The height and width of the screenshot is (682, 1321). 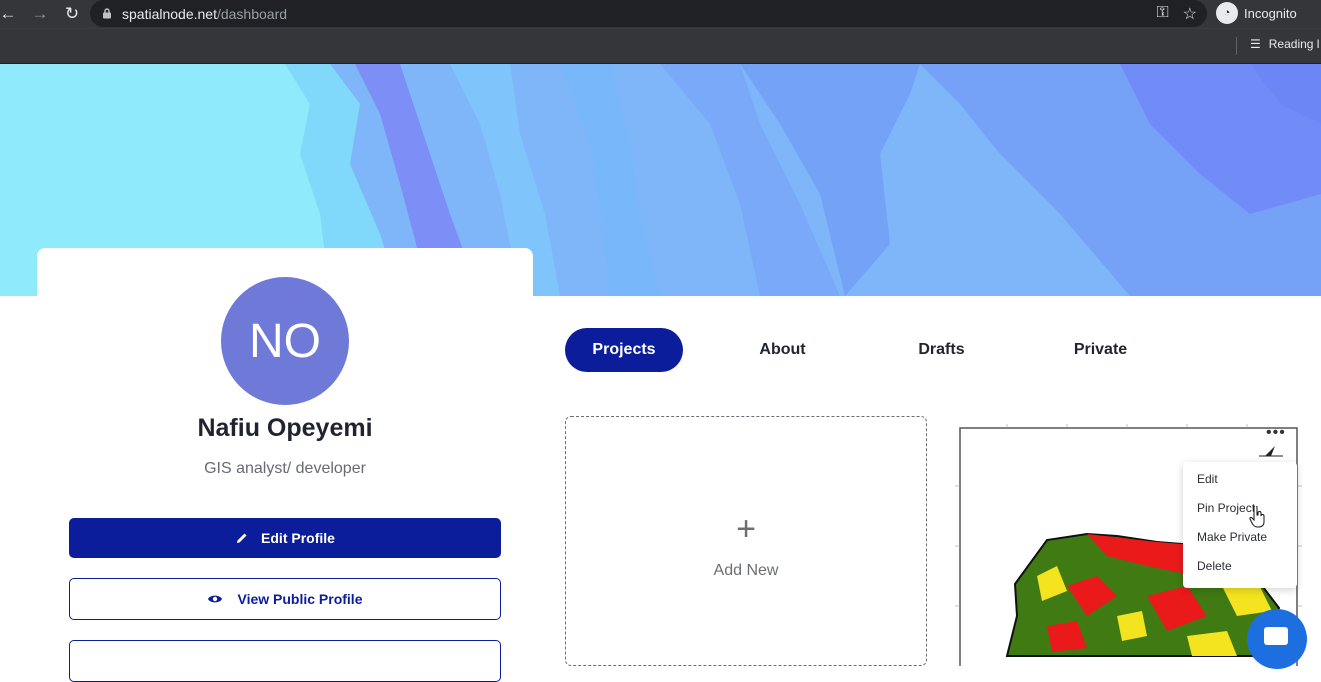 What do you see at coordinates (1236, 46) in the screenshot?
I see `bookmarks-separator` at bounding box center [1236, 46].